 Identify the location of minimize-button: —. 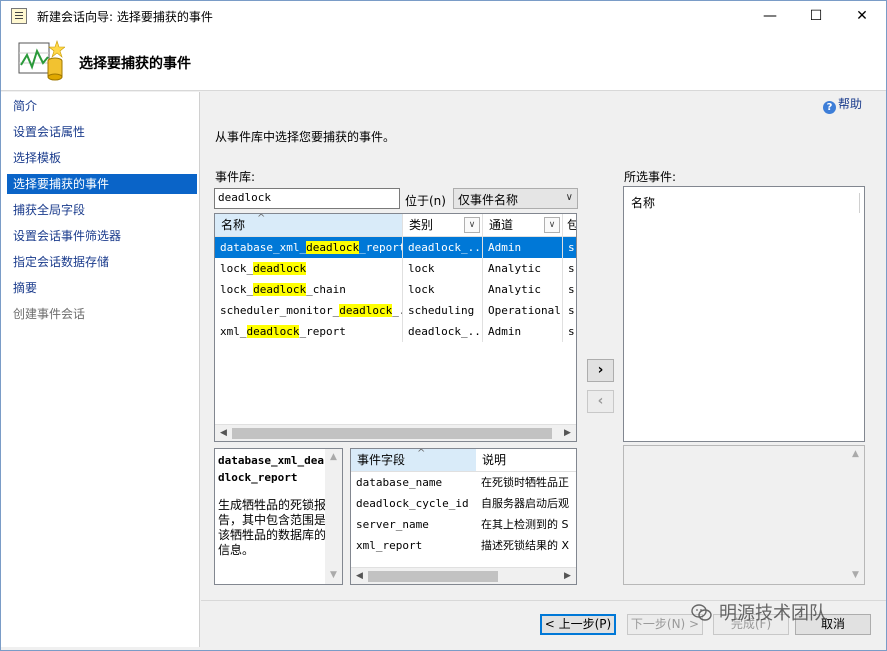
(770, 16).